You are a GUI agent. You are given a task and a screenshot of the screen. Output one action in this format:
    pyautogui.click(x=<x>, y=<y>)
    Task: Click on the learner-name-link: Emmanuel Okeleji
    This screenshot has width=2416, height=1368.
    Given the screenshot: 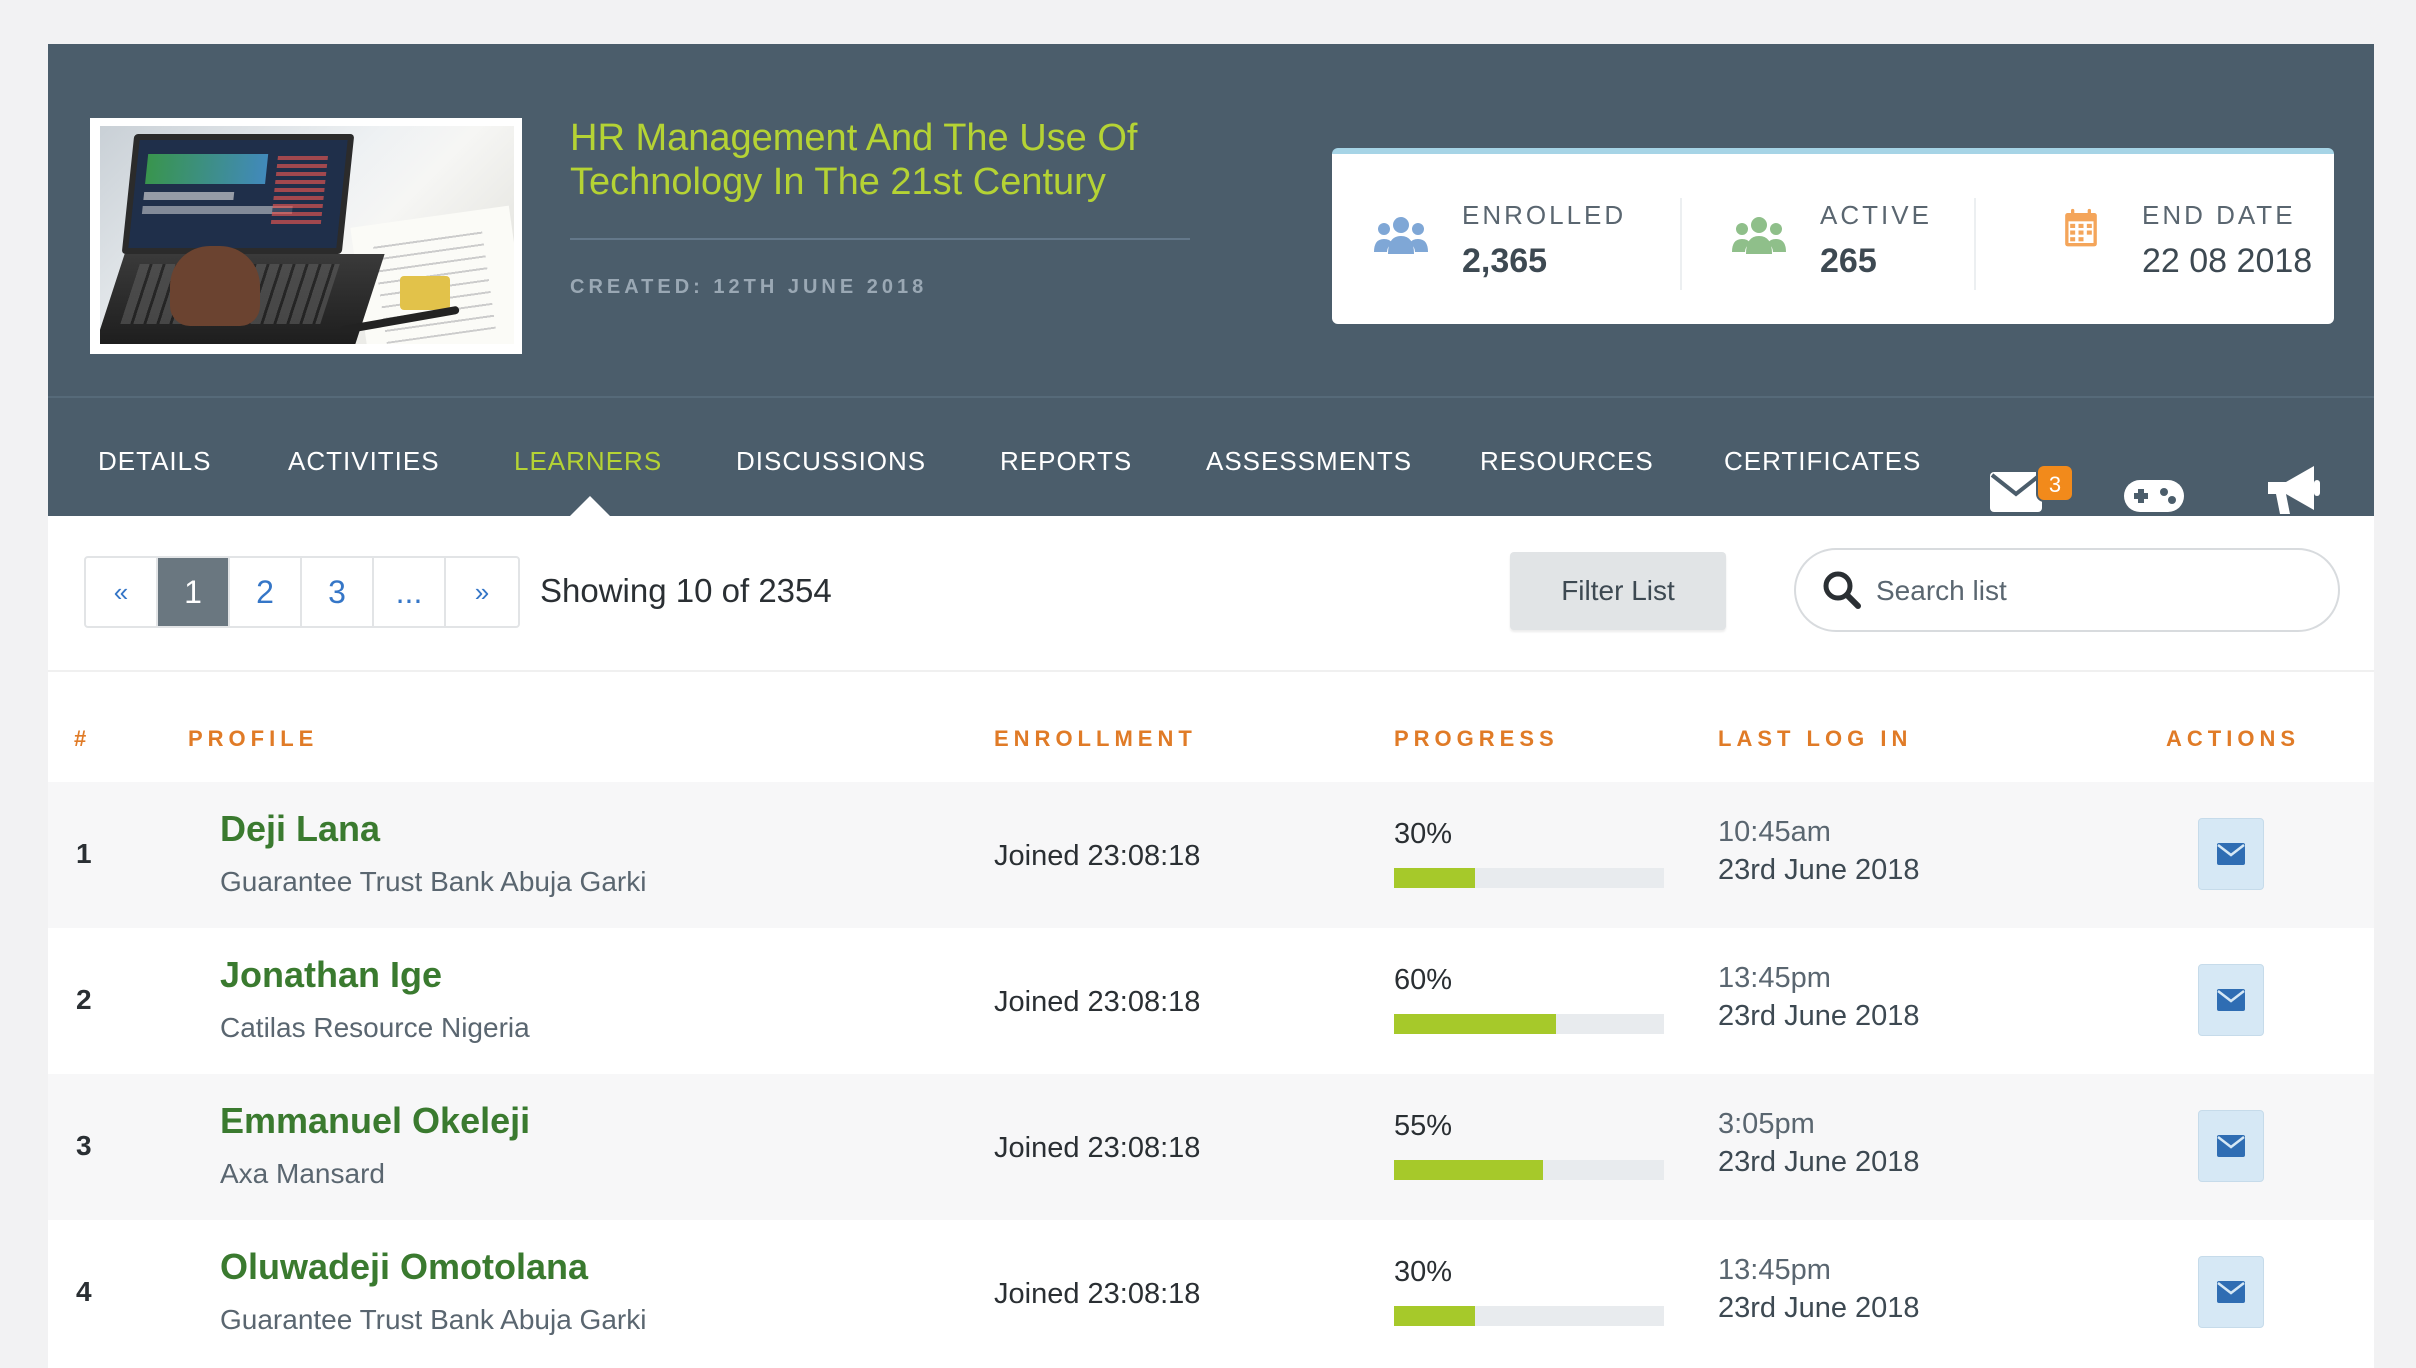 What is the action you would take?
    pyautogui.click(x=375, y=1121)
    